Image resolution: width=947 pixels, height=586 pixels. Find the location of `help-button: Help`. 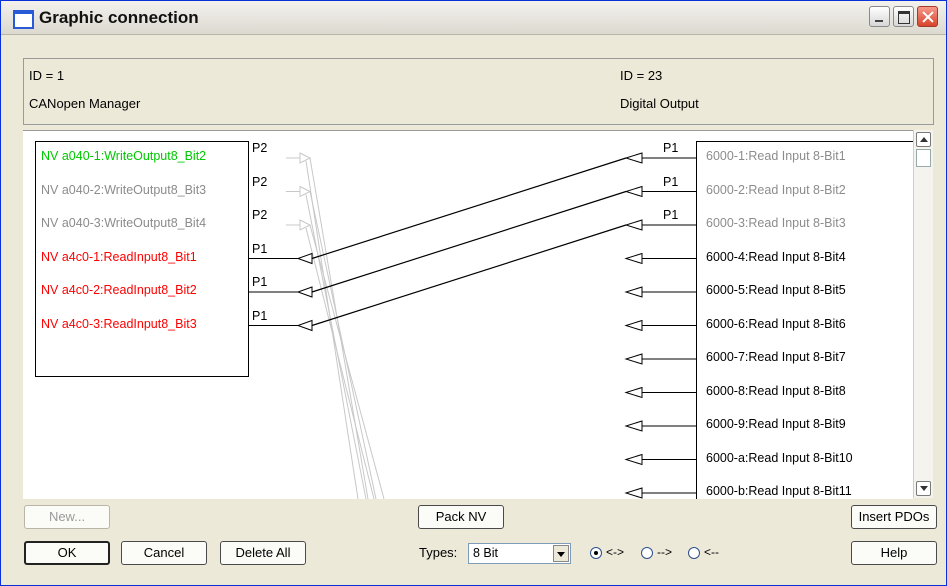

help-button: Help is located at coordinates (894, 553).